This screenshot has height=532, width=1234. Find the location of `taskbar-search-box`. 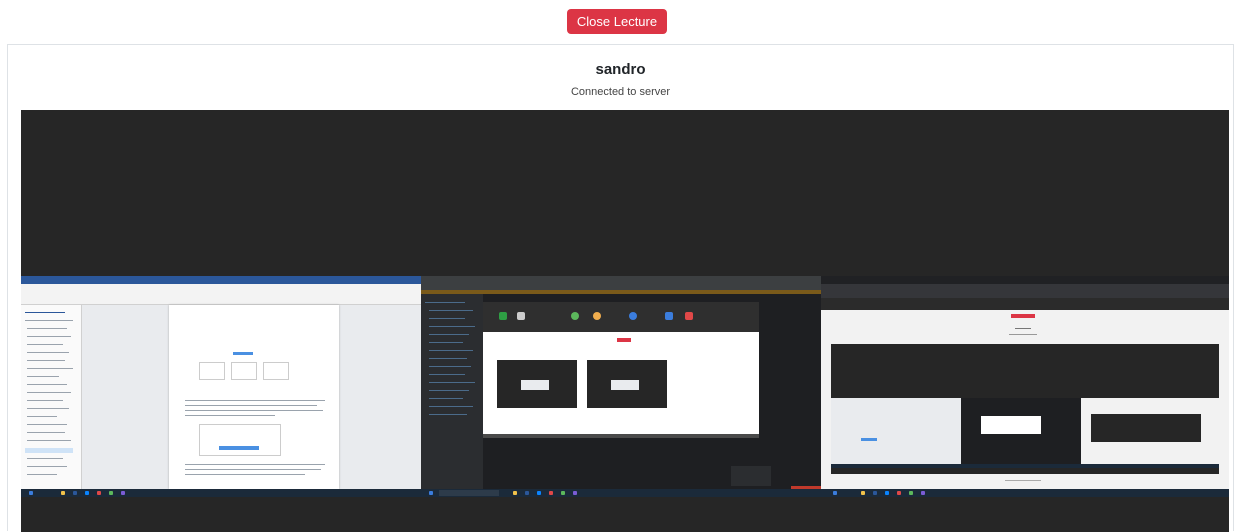

taskbar-search-box is located at coordinates (469, 493).